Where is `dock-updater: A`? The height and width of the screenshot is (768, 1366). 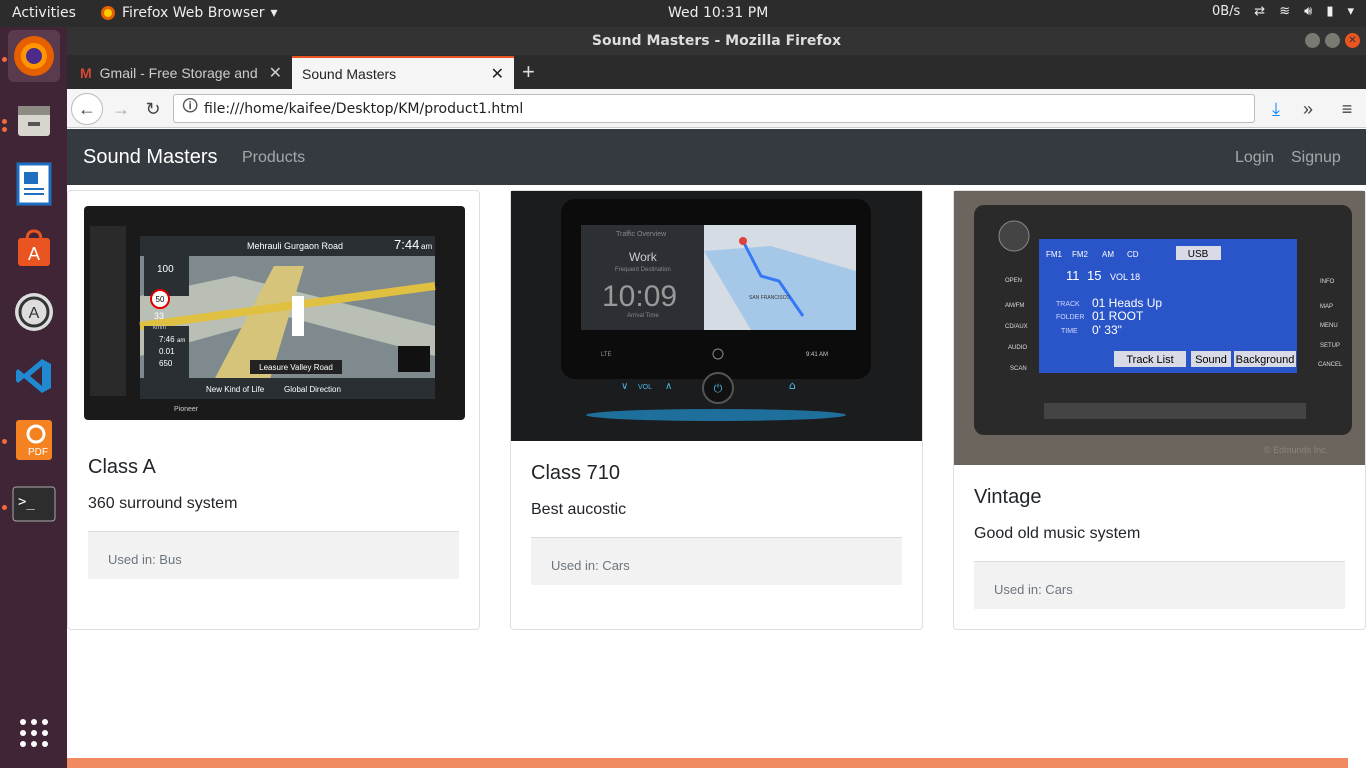
dock-updater: A is located at coordinates (34, 312).